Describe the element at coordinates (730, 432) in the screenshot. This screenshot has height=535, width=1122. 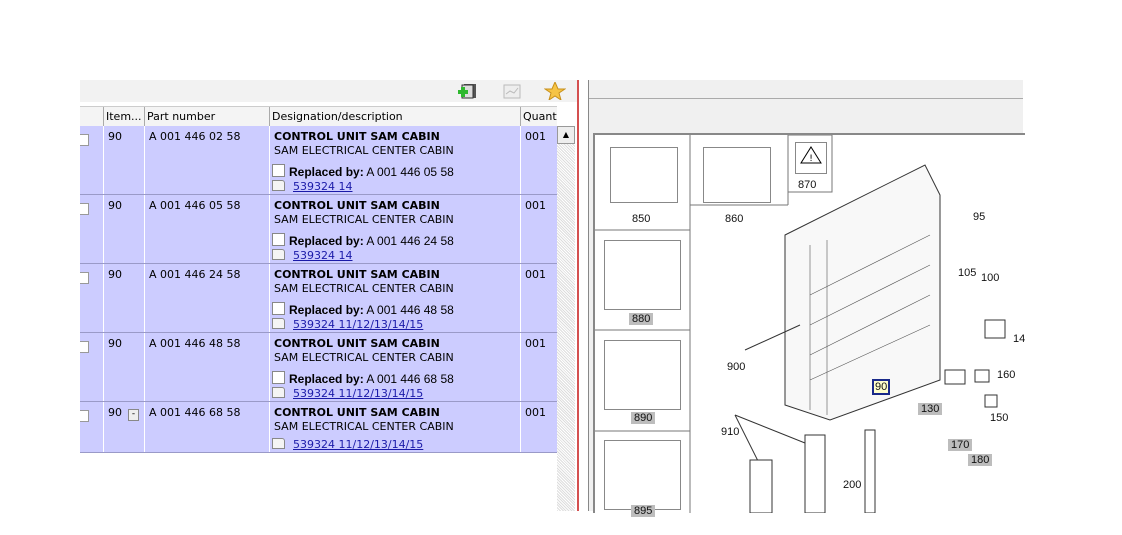
I see `callout-910: 910` at that location.